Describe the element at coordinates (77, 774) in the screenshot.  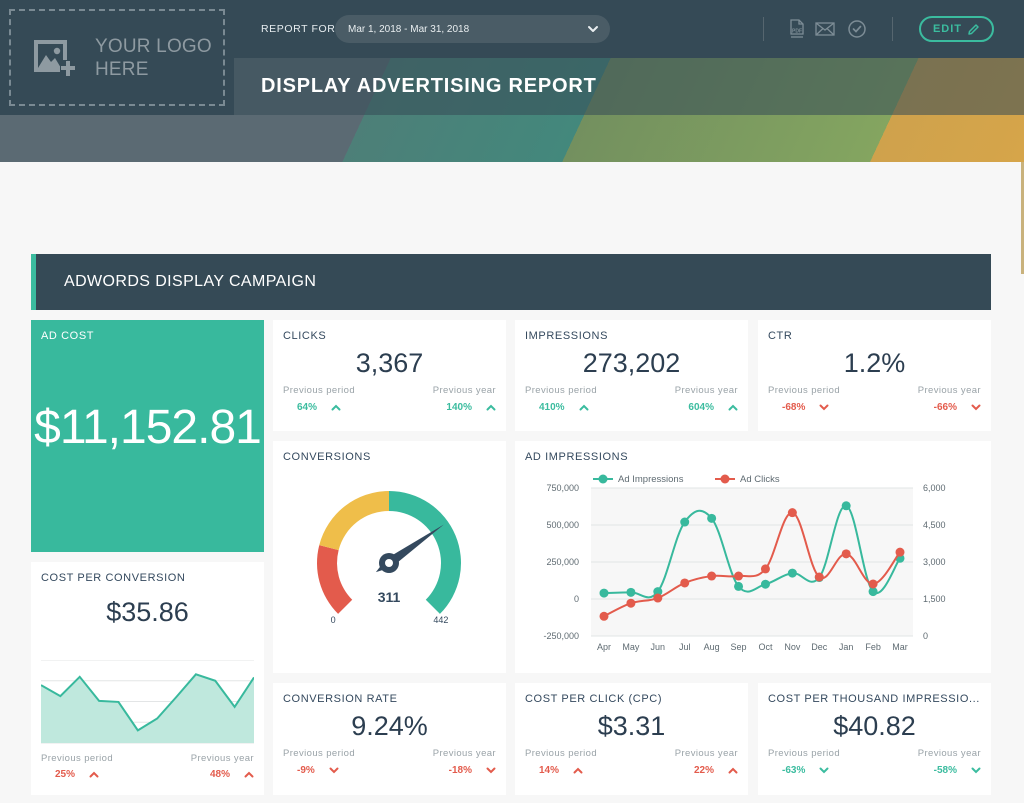
I see `prev-period-change: 25%` at that location.